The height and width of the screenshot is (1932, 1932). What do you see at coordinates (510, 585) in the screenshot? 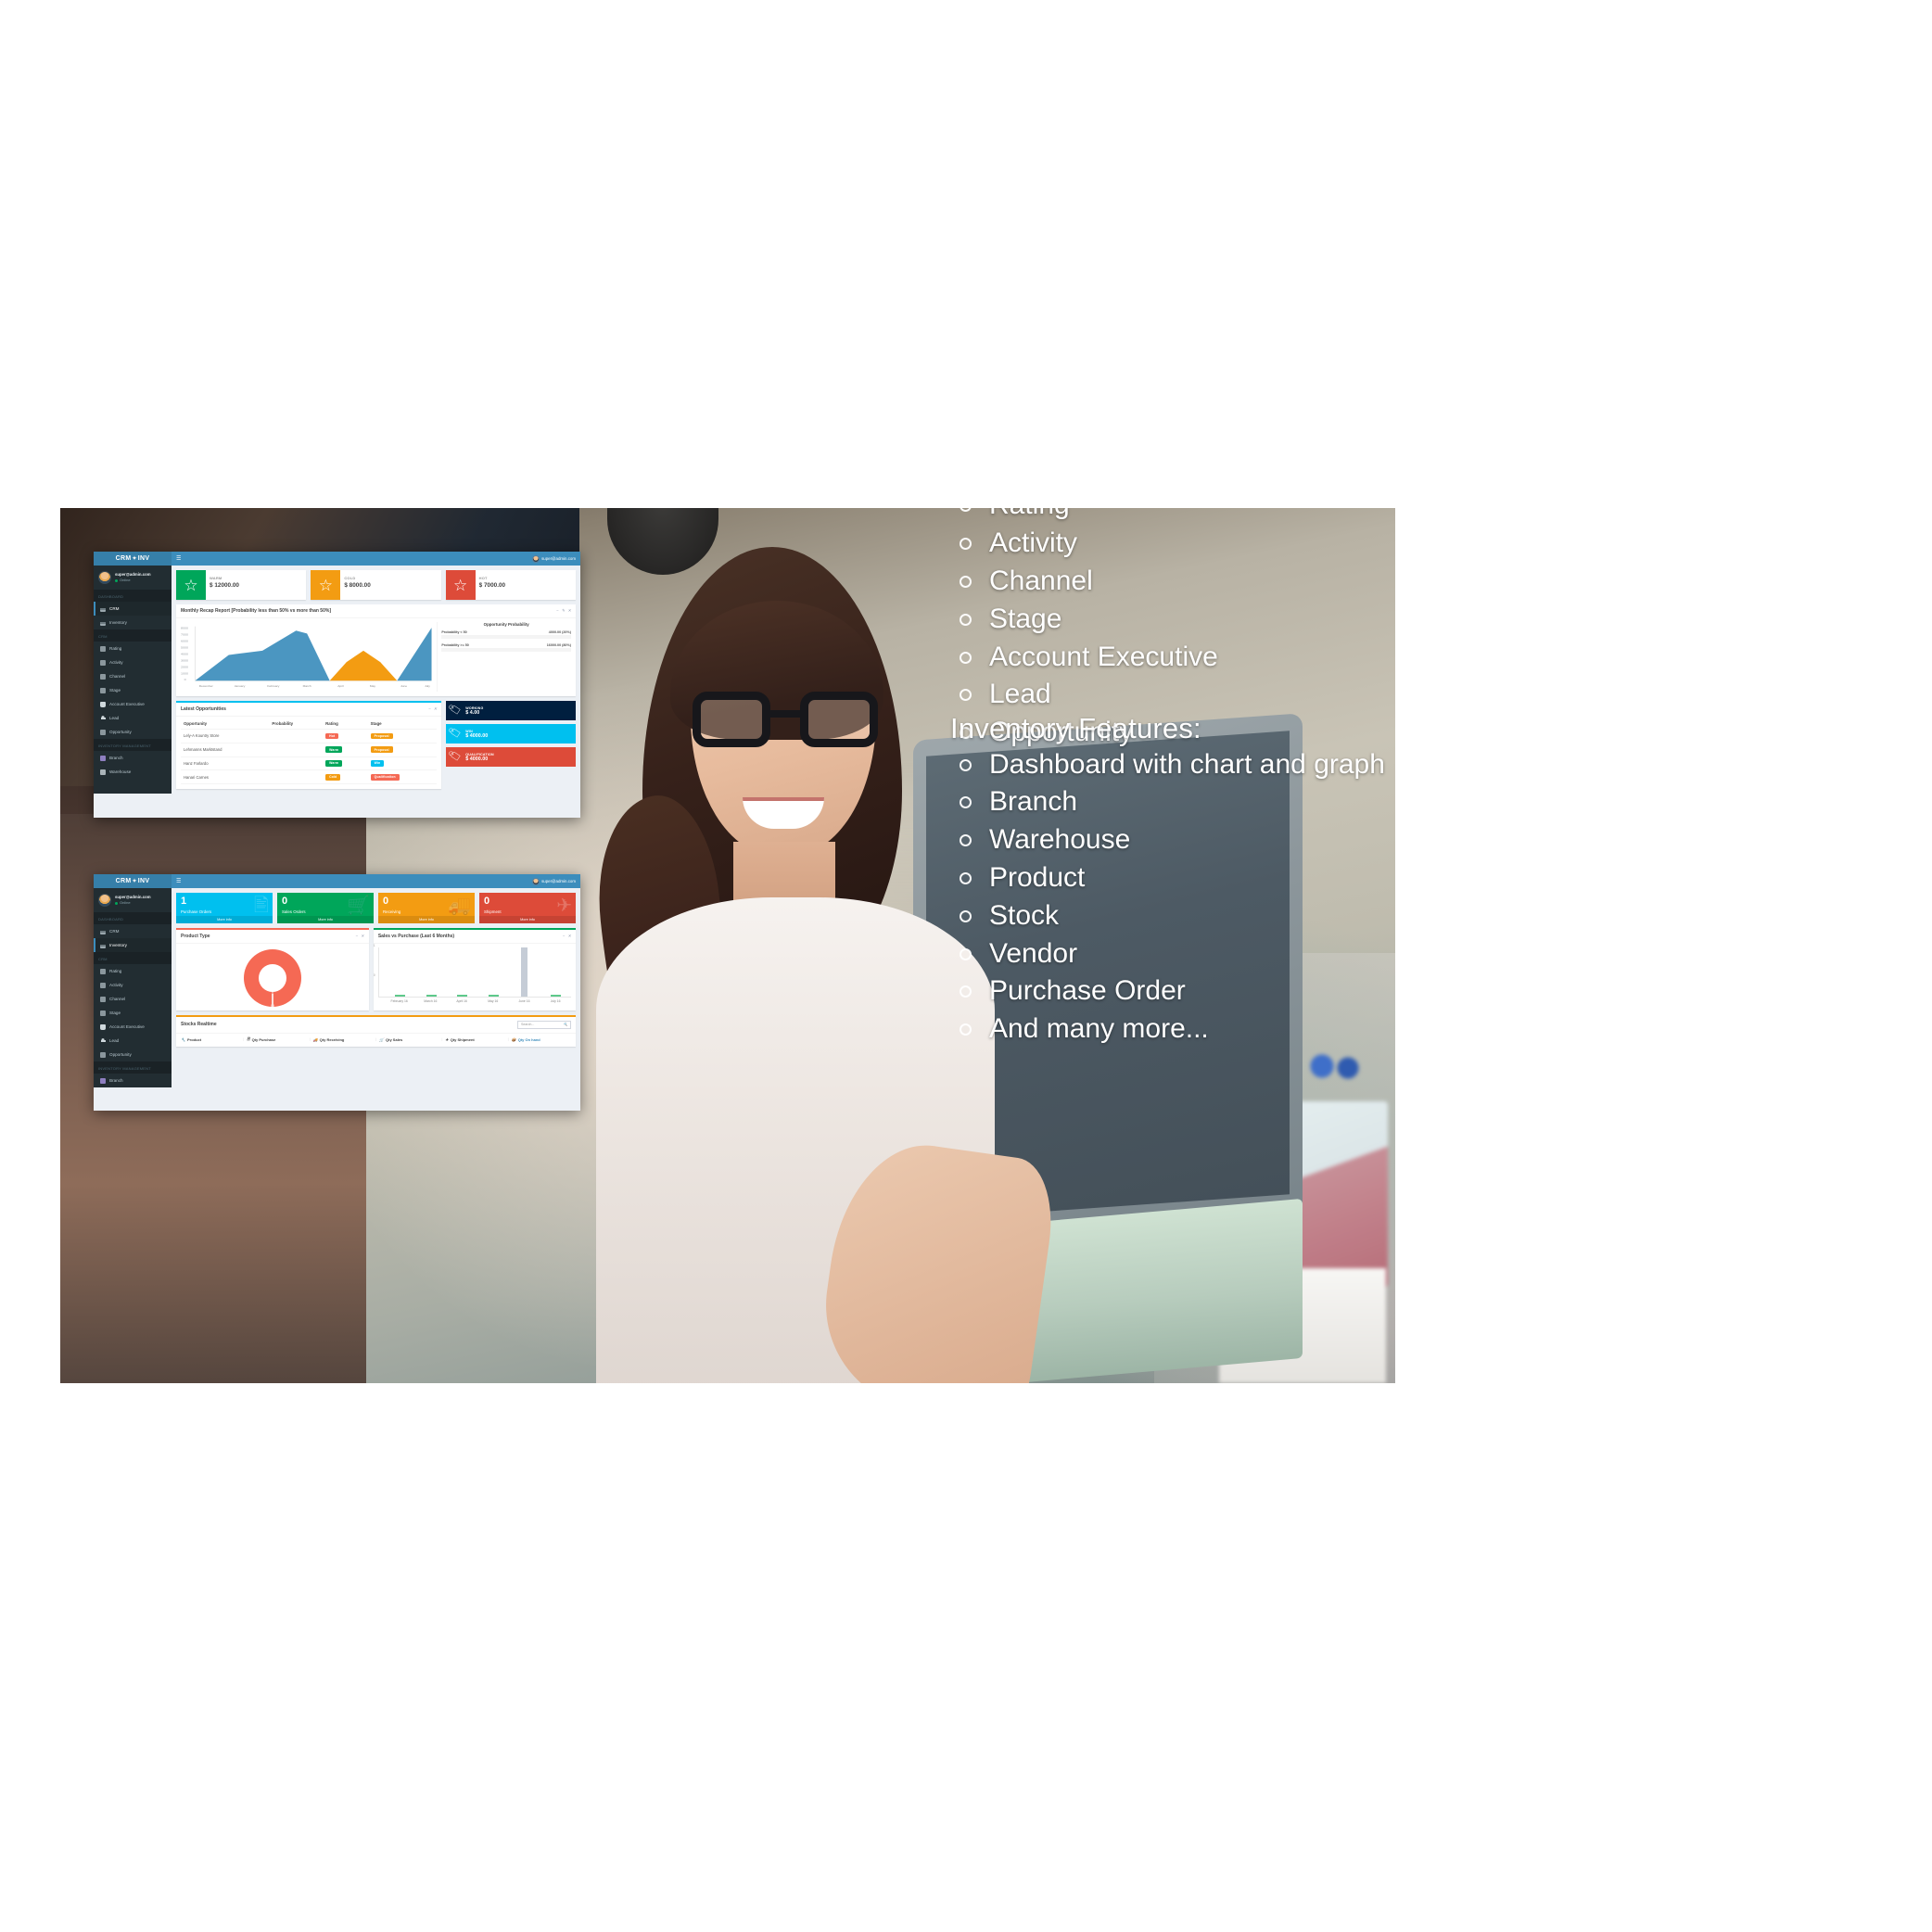
I see `kpi-card-hot: ☆ HOT $ 7000.00` at bounding box center [510, 585].